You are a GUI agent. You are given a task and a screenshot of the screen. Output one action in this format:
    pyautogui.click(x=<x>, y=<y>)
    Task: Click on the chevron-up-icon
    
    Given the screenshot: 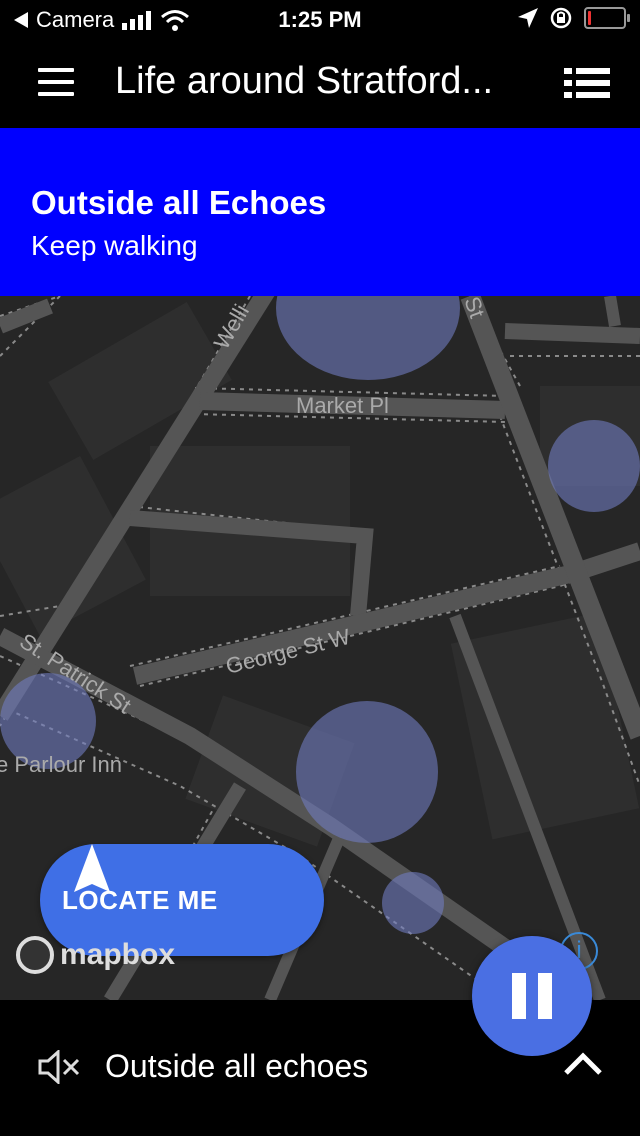 What is the action you would take?
    pyautogui.click(x=583, y=1064)
    